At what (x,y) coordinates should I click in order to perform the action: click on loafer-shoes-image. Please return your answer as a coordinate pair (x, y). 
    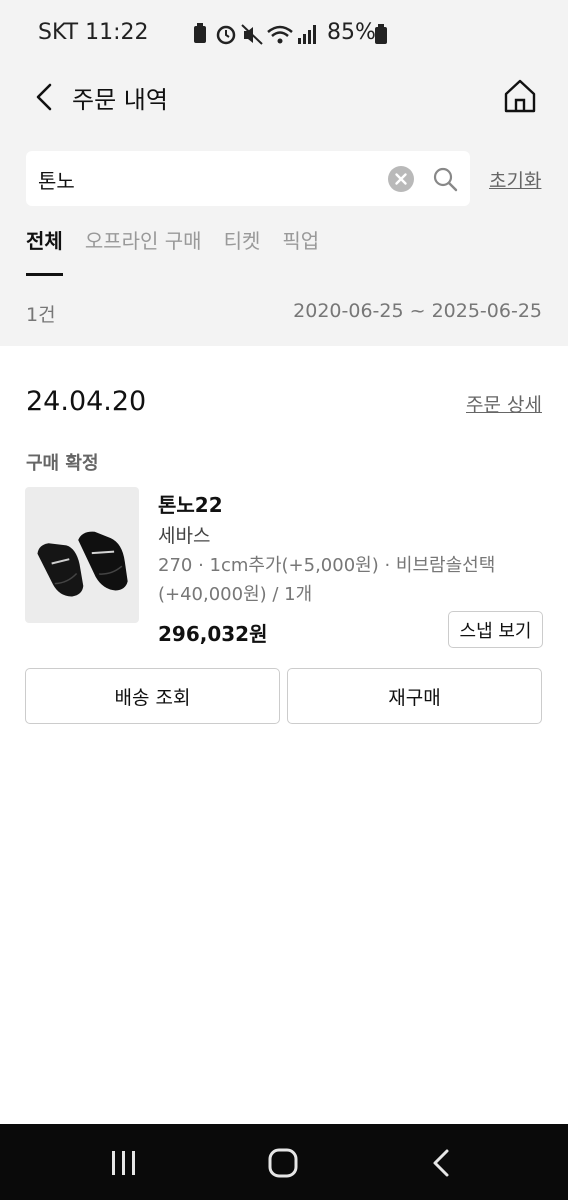
    Looking at the image, I should click on (82, 564).